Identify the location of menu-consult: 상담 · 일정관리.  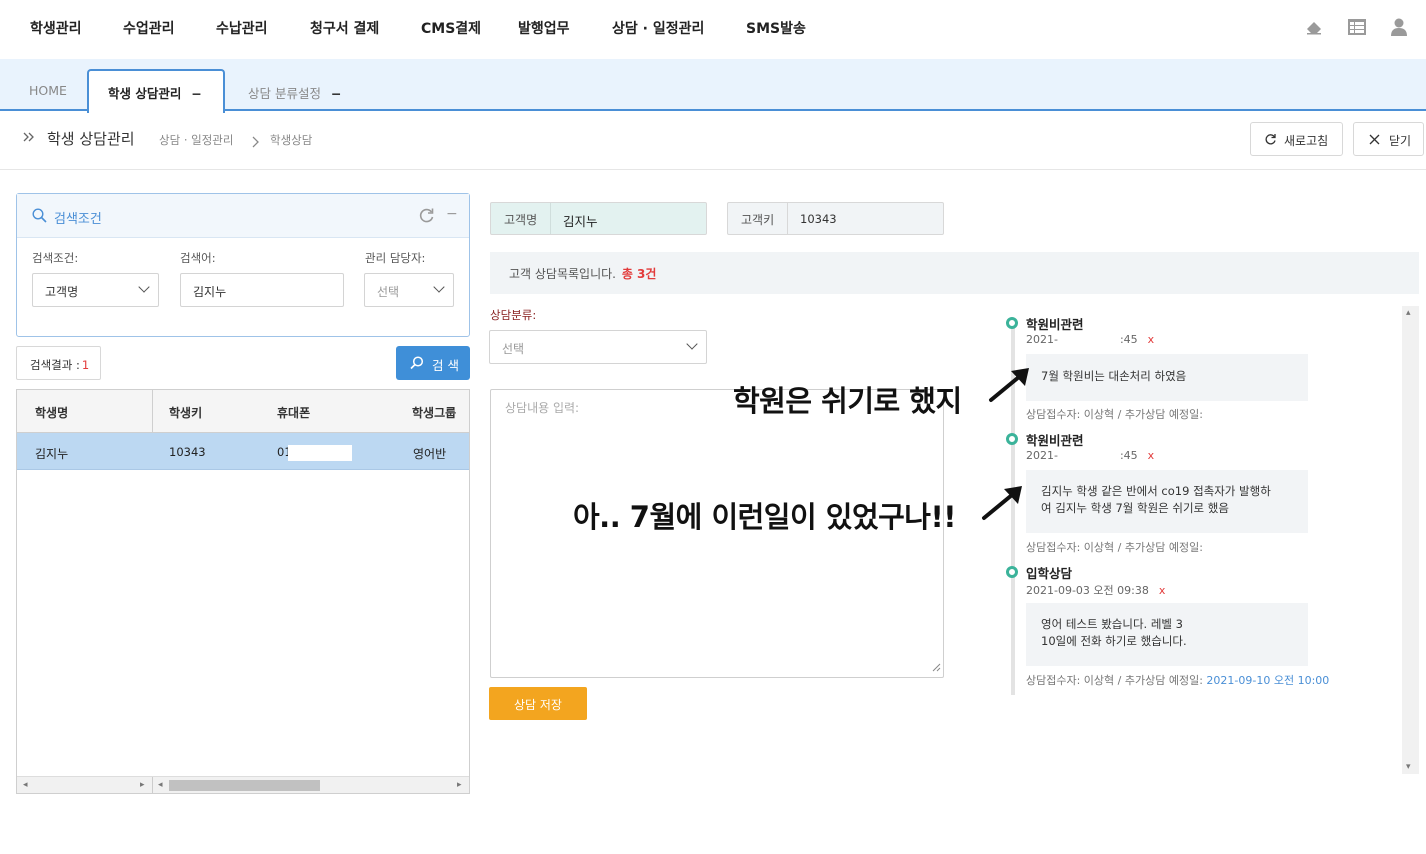
(658, 28).